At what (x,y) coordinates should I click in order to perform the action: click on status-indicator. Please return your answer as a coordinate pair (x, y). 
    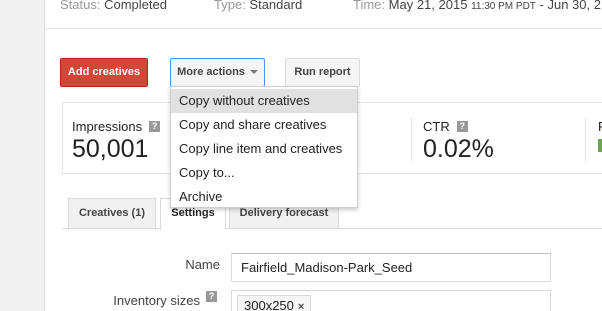
    Looking at the image, I should click on (600, 145).